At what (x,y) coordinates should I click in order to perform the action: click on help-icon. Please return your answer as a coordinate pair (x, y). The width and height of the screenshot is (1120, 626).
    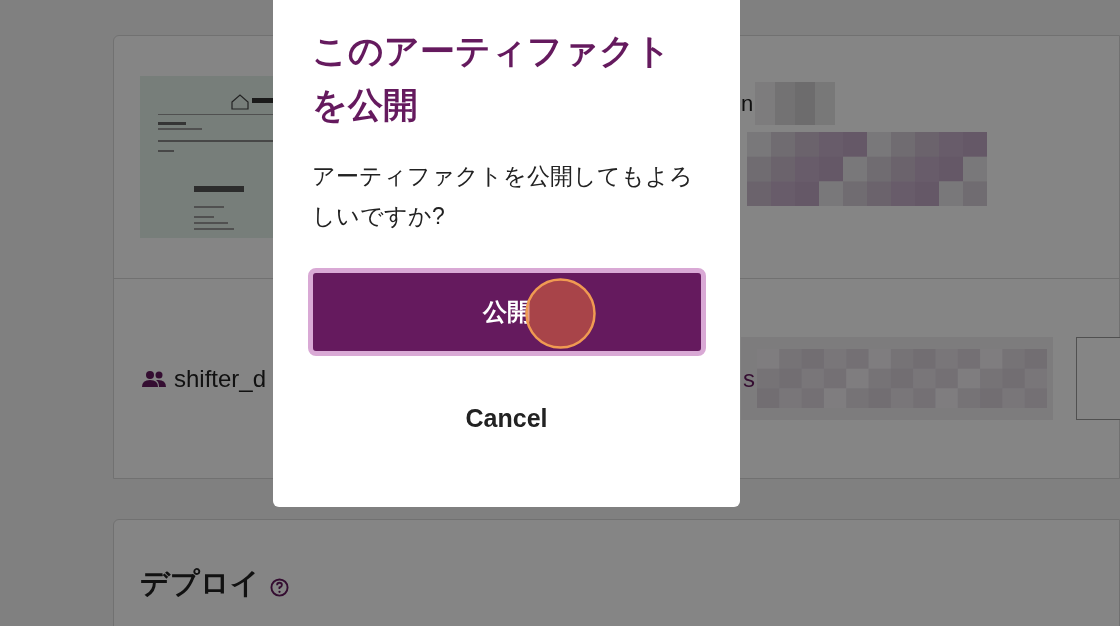
    Looking at the image, I should click on (279, 587).